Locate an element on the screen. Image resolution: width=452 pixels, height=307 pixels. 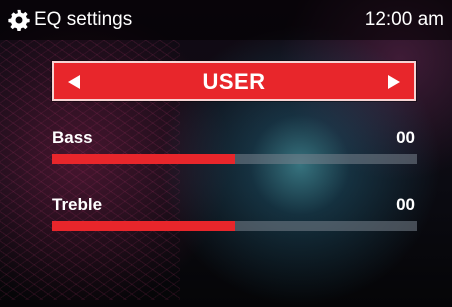
status-bar: EQ settings 12:00 am is located at coordinates (226, 20).